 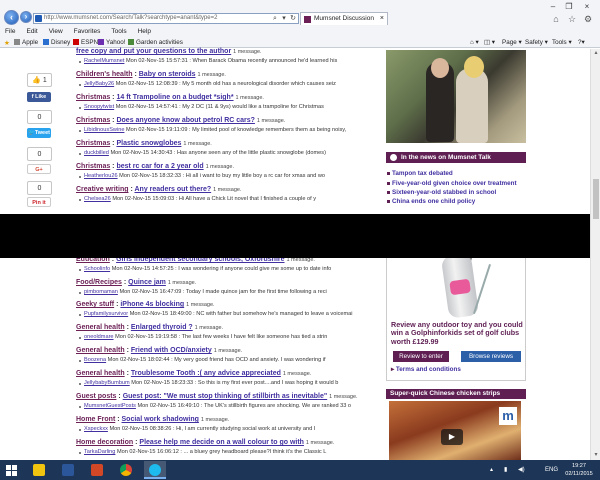 What do you see at coordinates (588, 19) in the screenshot?
I see `settings-gear-icon: ⚙` at bounding box center [588, 19].